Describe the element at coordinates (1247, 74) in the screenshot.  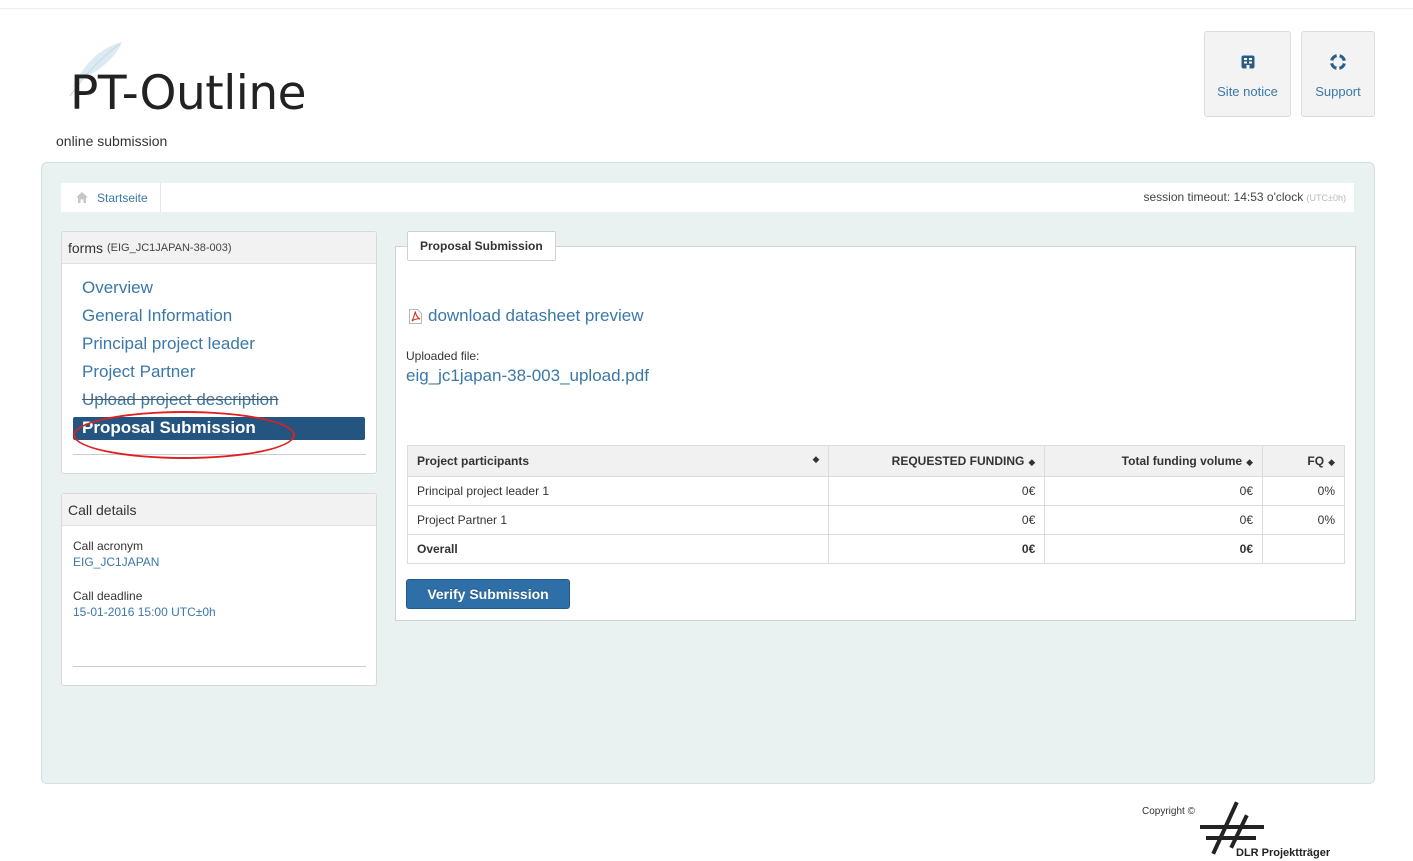
I see `site-notice-button: Site notice` at that location.